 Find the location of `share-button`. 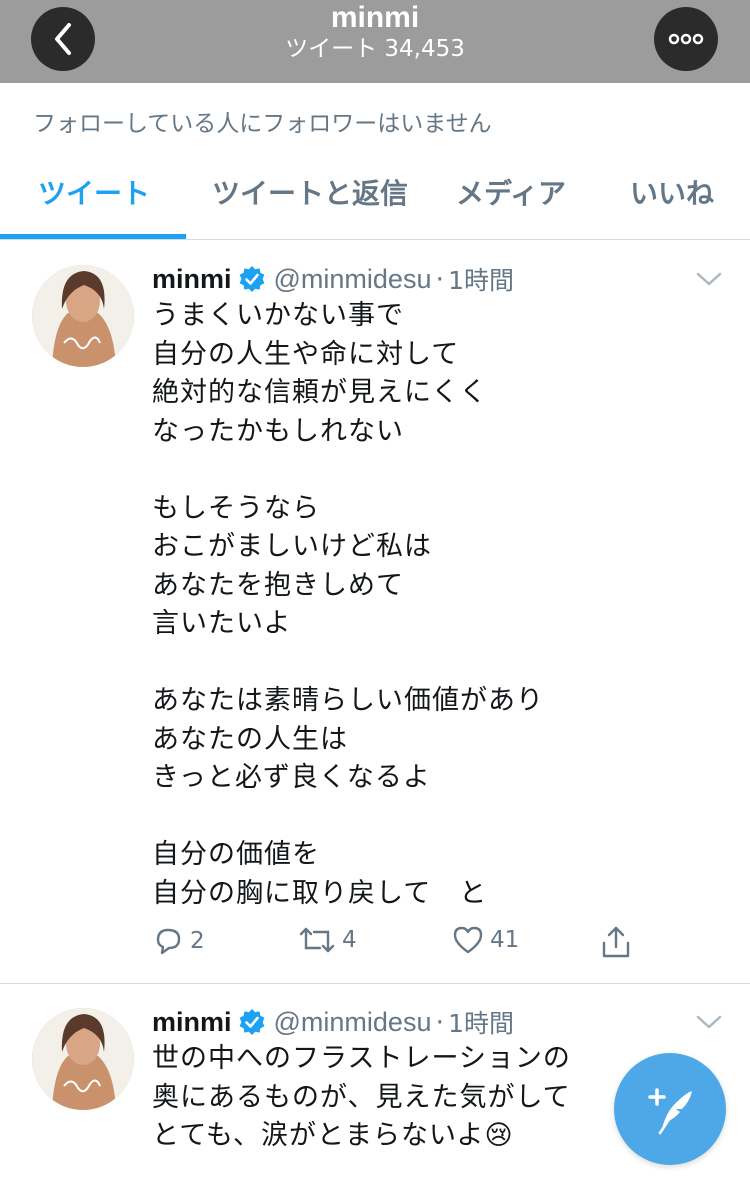

share-button is located at coordinates (616, 942).